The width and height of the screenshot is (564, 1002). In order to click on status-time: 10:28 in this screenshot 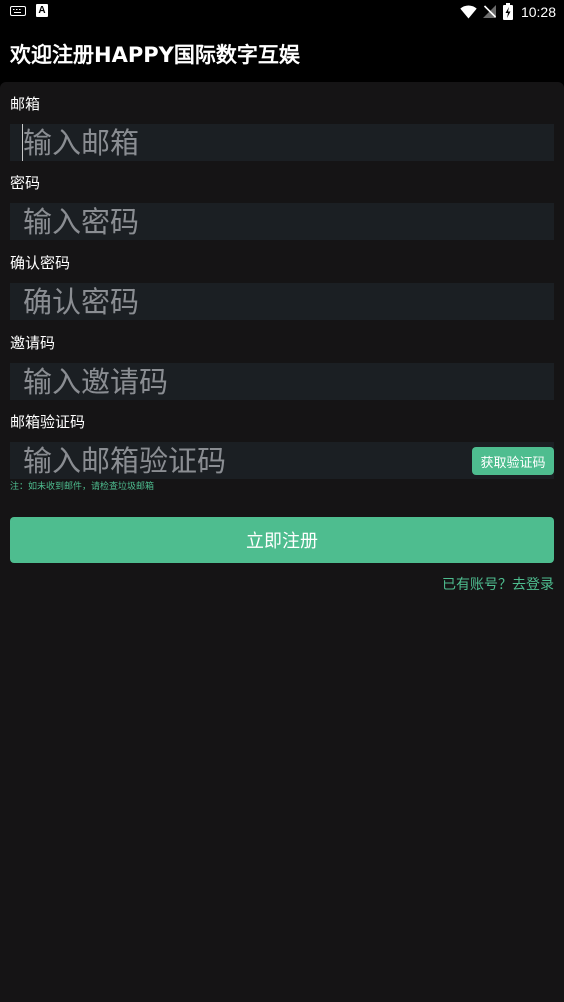, I will do `click(538, 11)`.